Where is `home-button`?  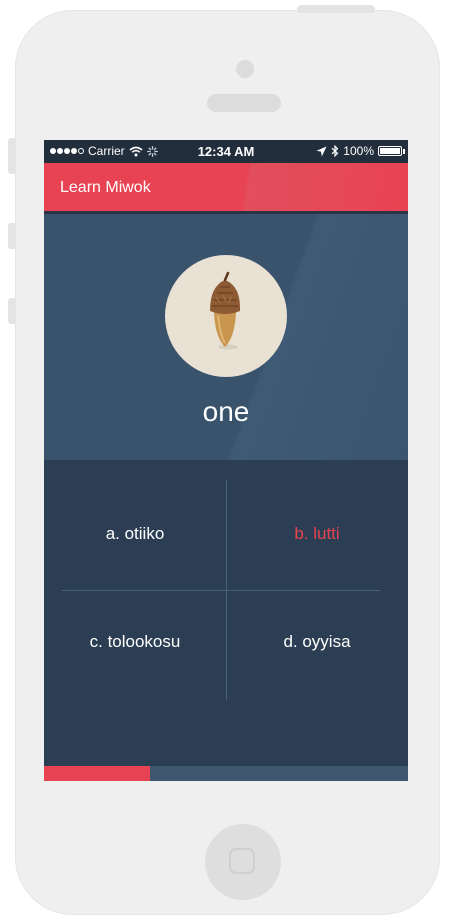 home-button is located at coordinates (243, 862).